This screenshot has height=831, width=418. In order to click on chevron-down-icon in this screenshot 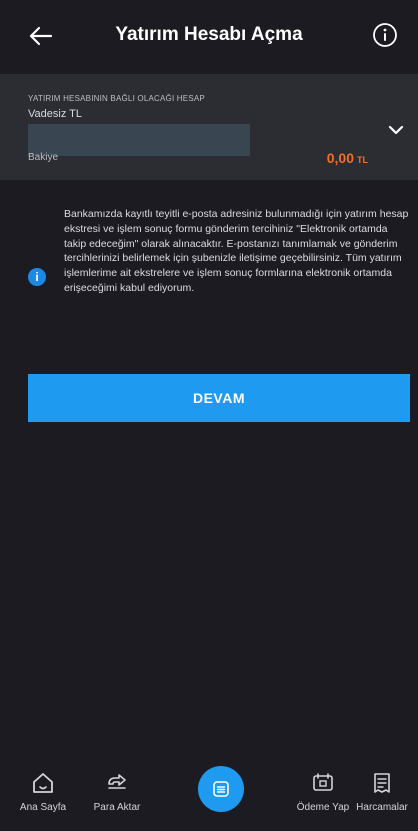, I will do `click(396, 130)`.